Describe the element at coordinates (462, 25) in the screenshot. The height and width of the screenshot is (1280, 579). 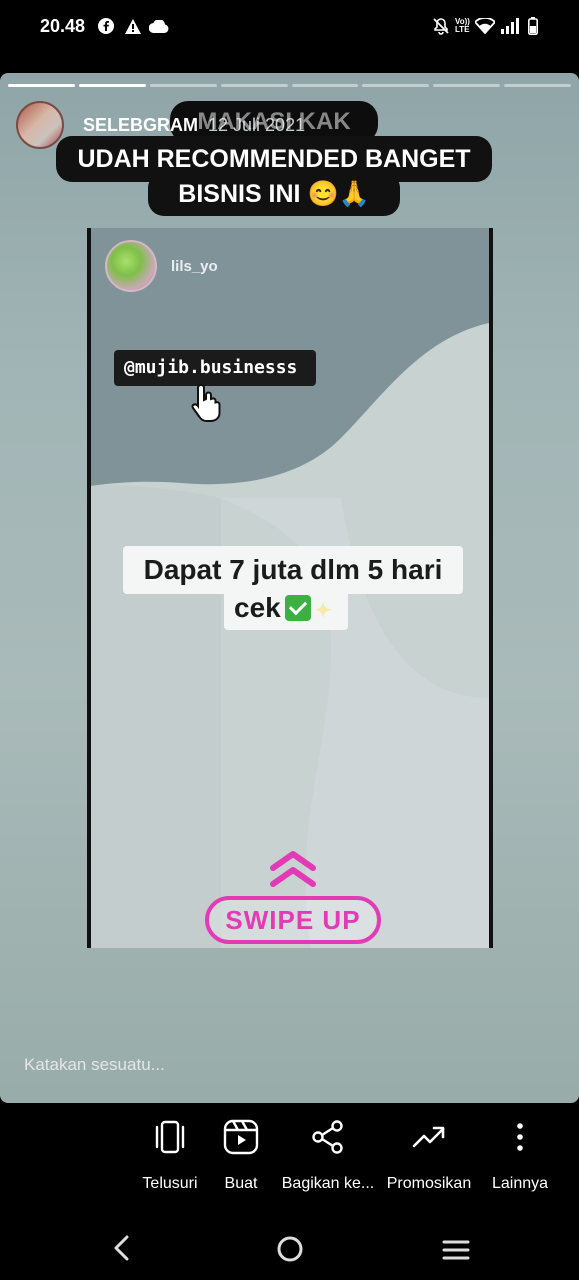
I see `volte-icon: Vo)) LTE` at that location.